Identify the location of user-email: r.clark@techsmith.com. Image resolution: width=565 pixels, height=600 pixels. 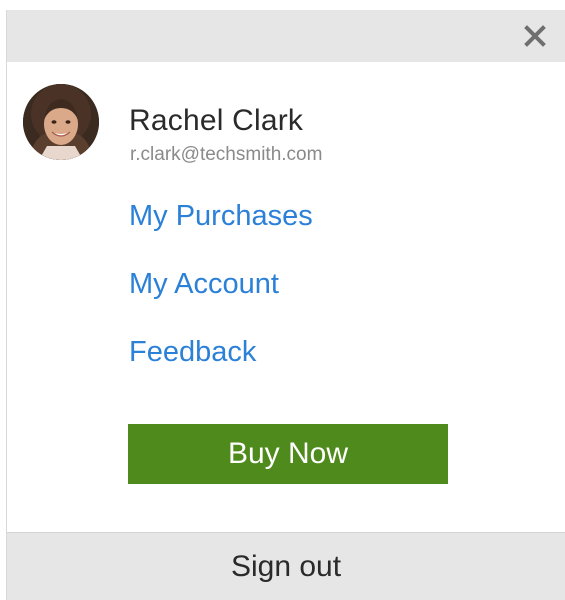
(226, 154).